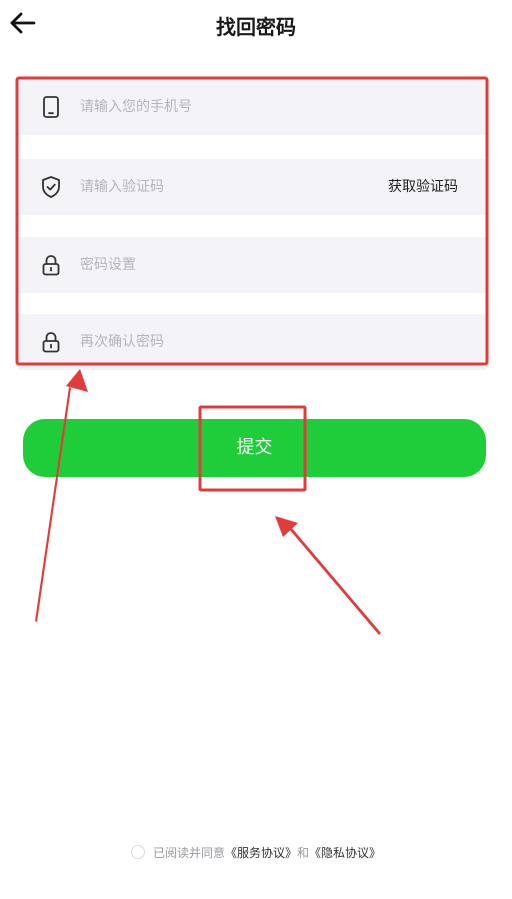 The width and height of the screenshot is (512, 899). Describe the element at coordinates (51, 107) in the screenshot. I see `mobile-phone-icon` at that location.